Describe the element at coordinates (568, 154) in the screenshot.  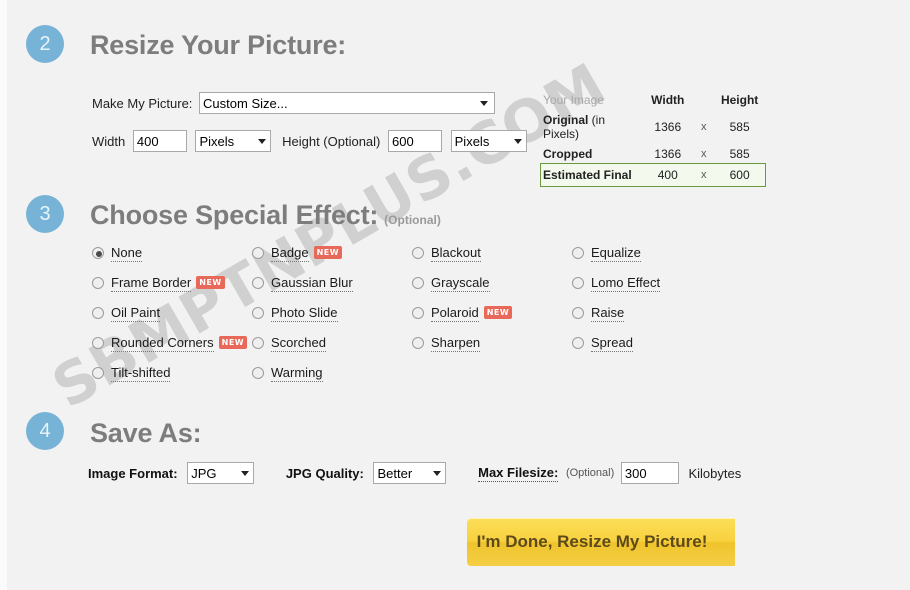
I see `row-label-cropped: Cropped` at that location.